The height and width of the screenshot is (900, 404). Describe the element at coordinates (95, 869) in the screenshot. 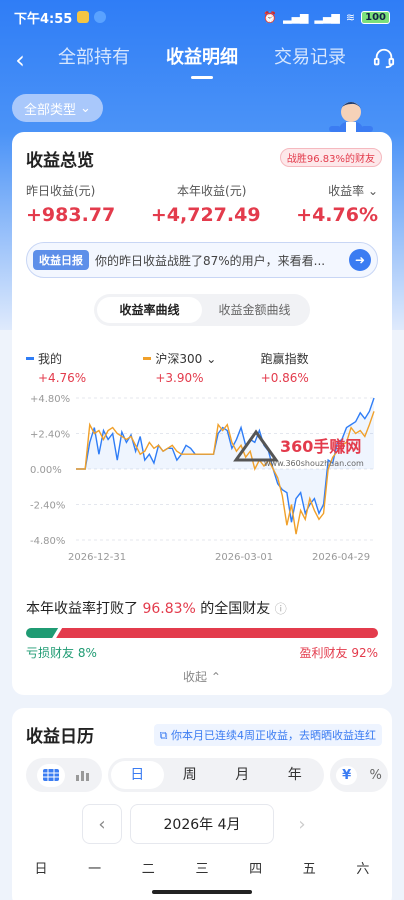

I see `weekday-label: 一` at that location.